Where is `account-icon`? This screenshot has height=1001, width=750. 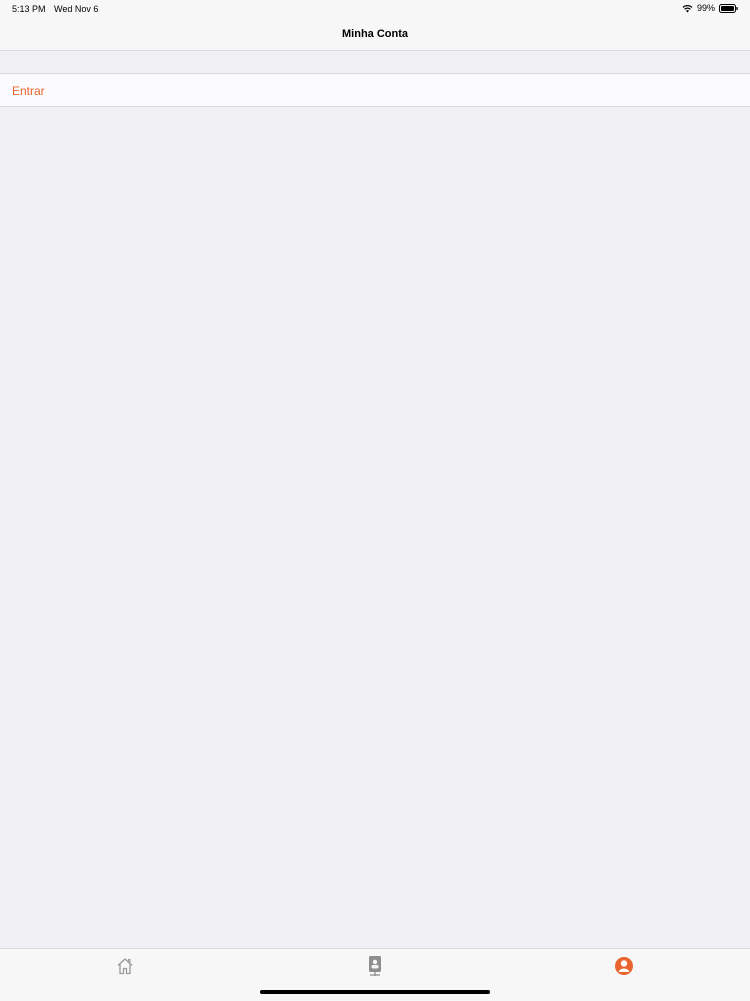
account-icon is located at coordinates (624, 968).